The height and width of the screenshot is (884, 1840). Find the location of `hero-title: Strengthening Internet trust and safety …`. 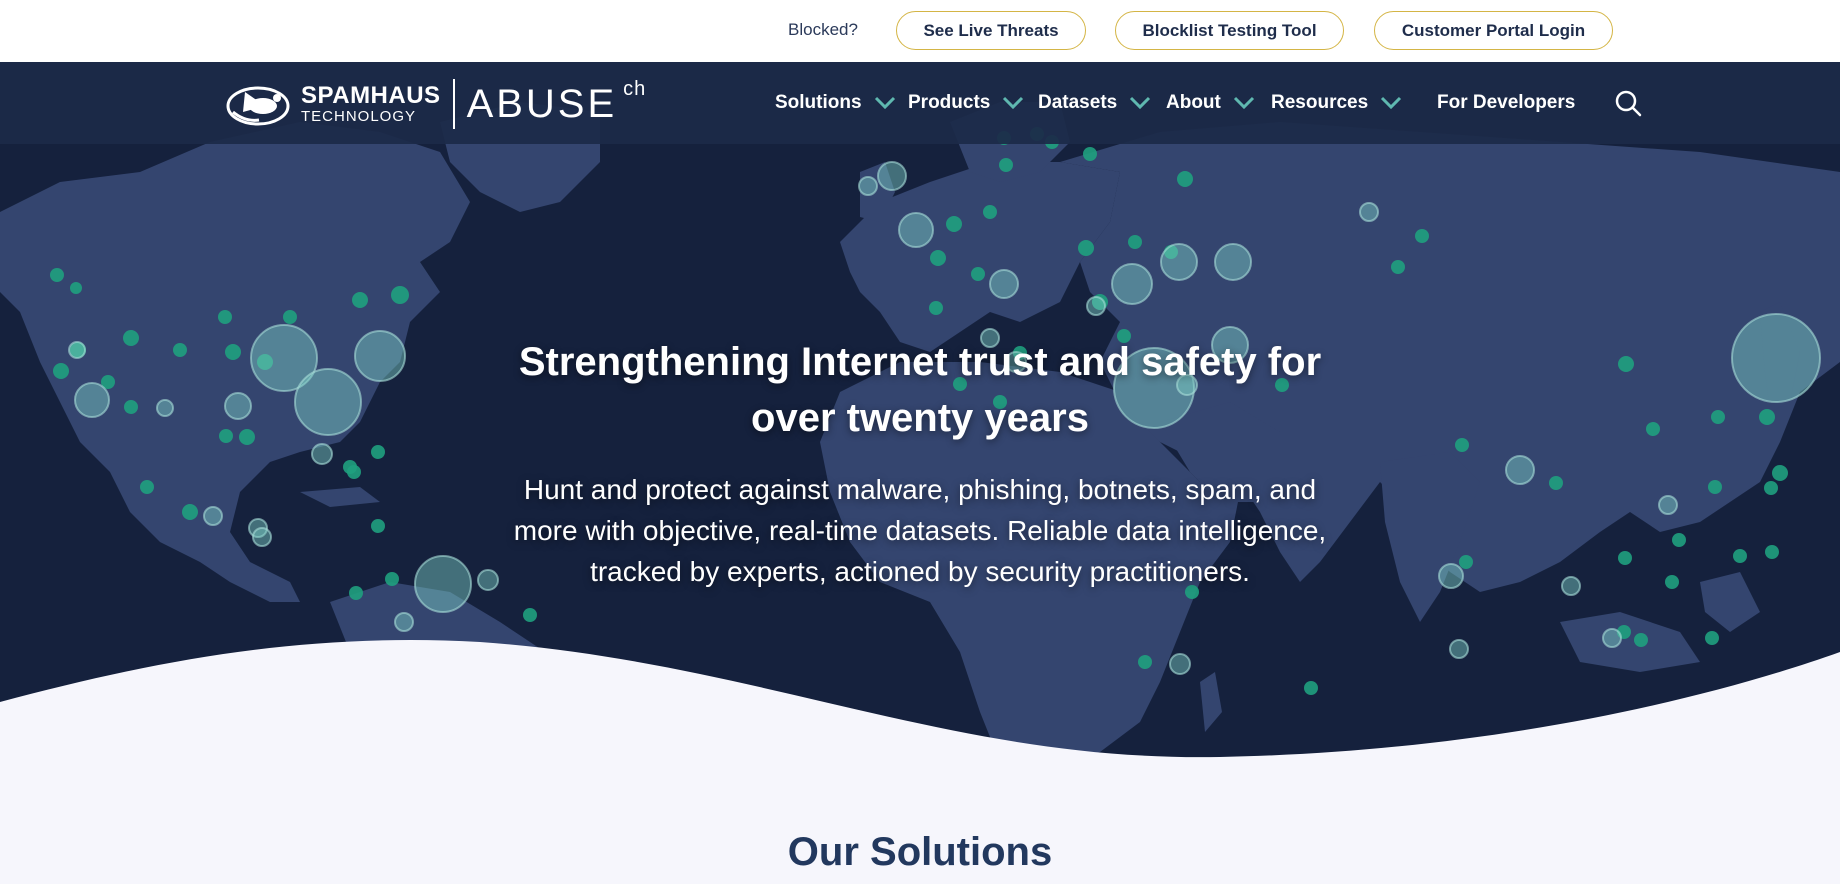

hero-title: Strengthening Internet trust and safety … is located at coordinates (920, 390).